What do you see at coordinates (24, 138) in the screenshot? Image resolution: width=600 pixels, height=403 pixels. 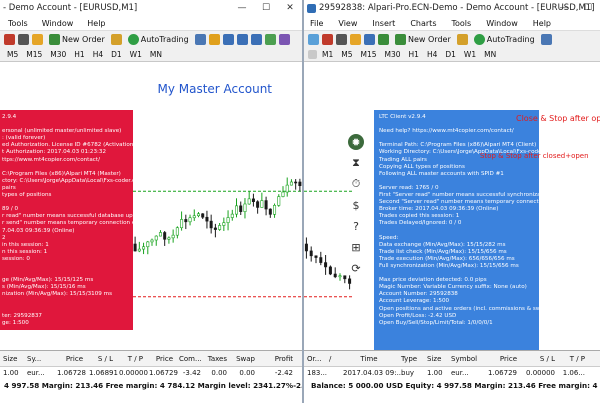 I see `panel-line: : (valid forever)` at bounding box center [24, 138].